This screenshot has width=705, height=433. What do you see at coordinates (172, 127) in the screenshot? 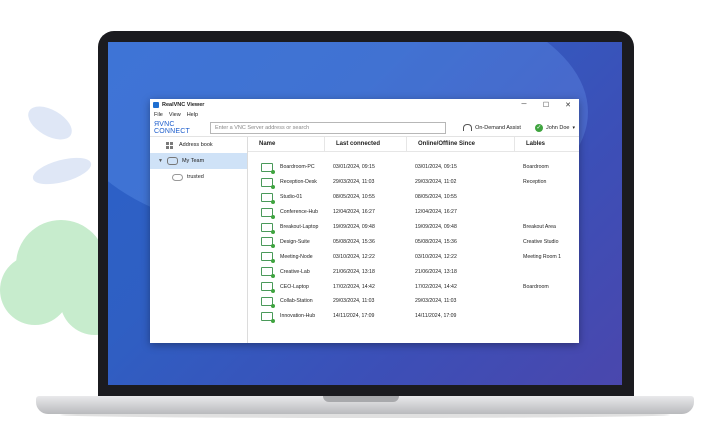
I see `realvnc-logo: ЯVNC CONNECT` at bounding box center [172, 127].